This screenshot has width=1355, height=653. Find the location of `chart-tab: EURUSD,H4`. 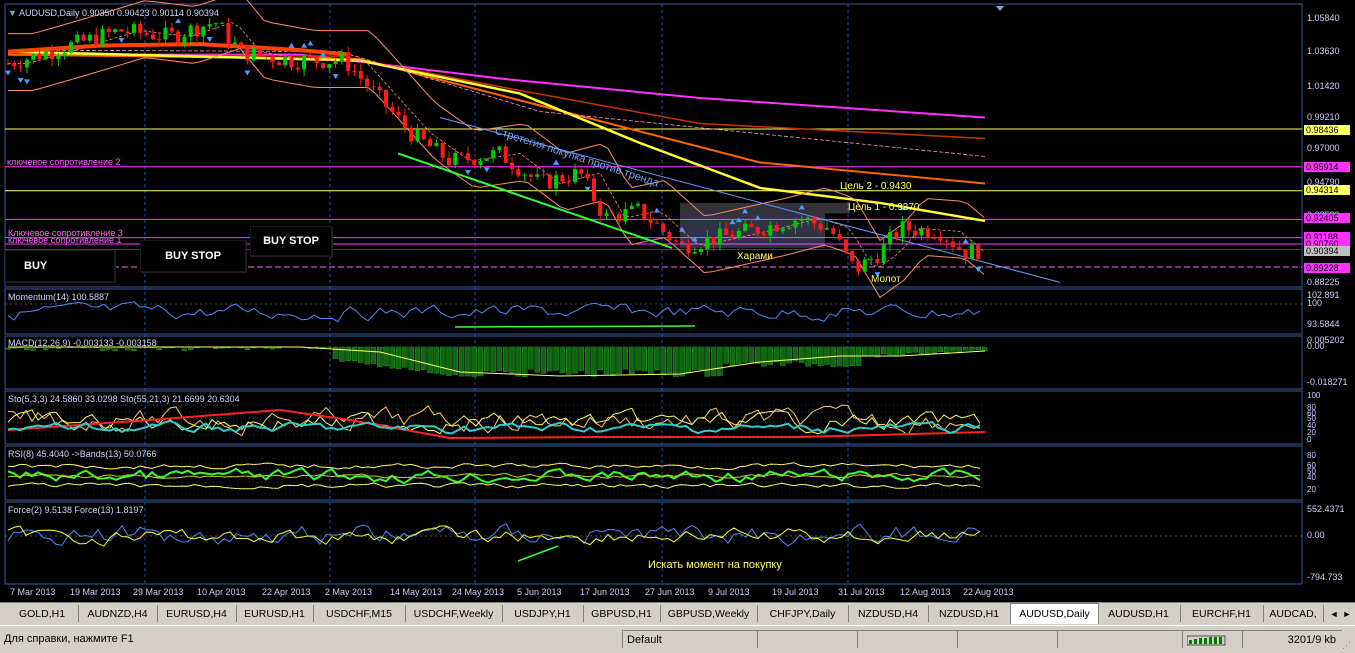

chart-tab: EURUSD,H4 is located at coordinates (197, 613).